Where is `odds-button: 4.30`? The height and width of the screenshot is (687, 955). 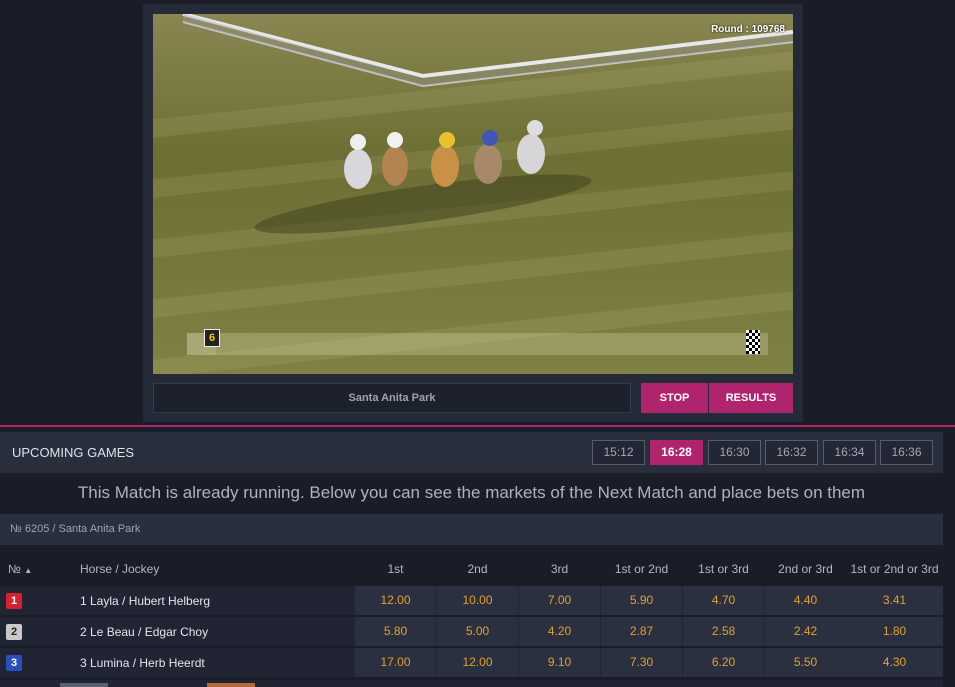
odds-button: 4.30 is located at coordinates (894, 662).